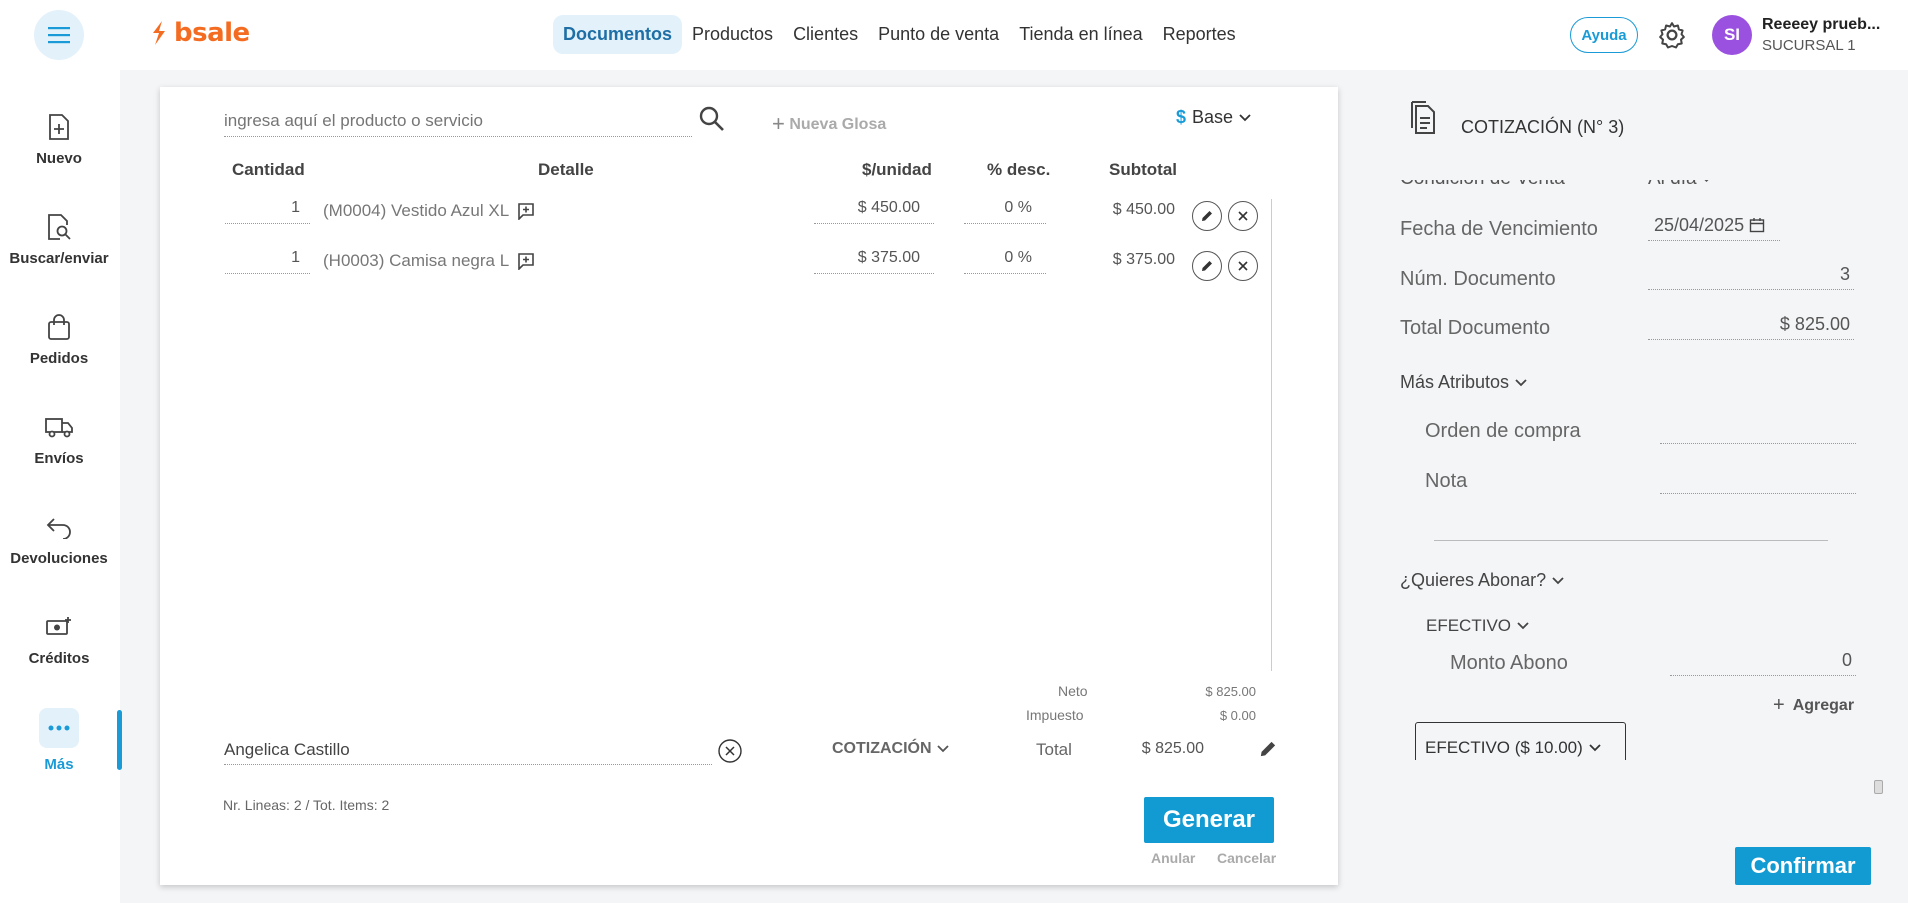 This screenshot has height=903, width=1908. What do you see at coordinates (1672, 35) in the screenshot?
I see `gear-icon` at bounding box center [1672, 35].